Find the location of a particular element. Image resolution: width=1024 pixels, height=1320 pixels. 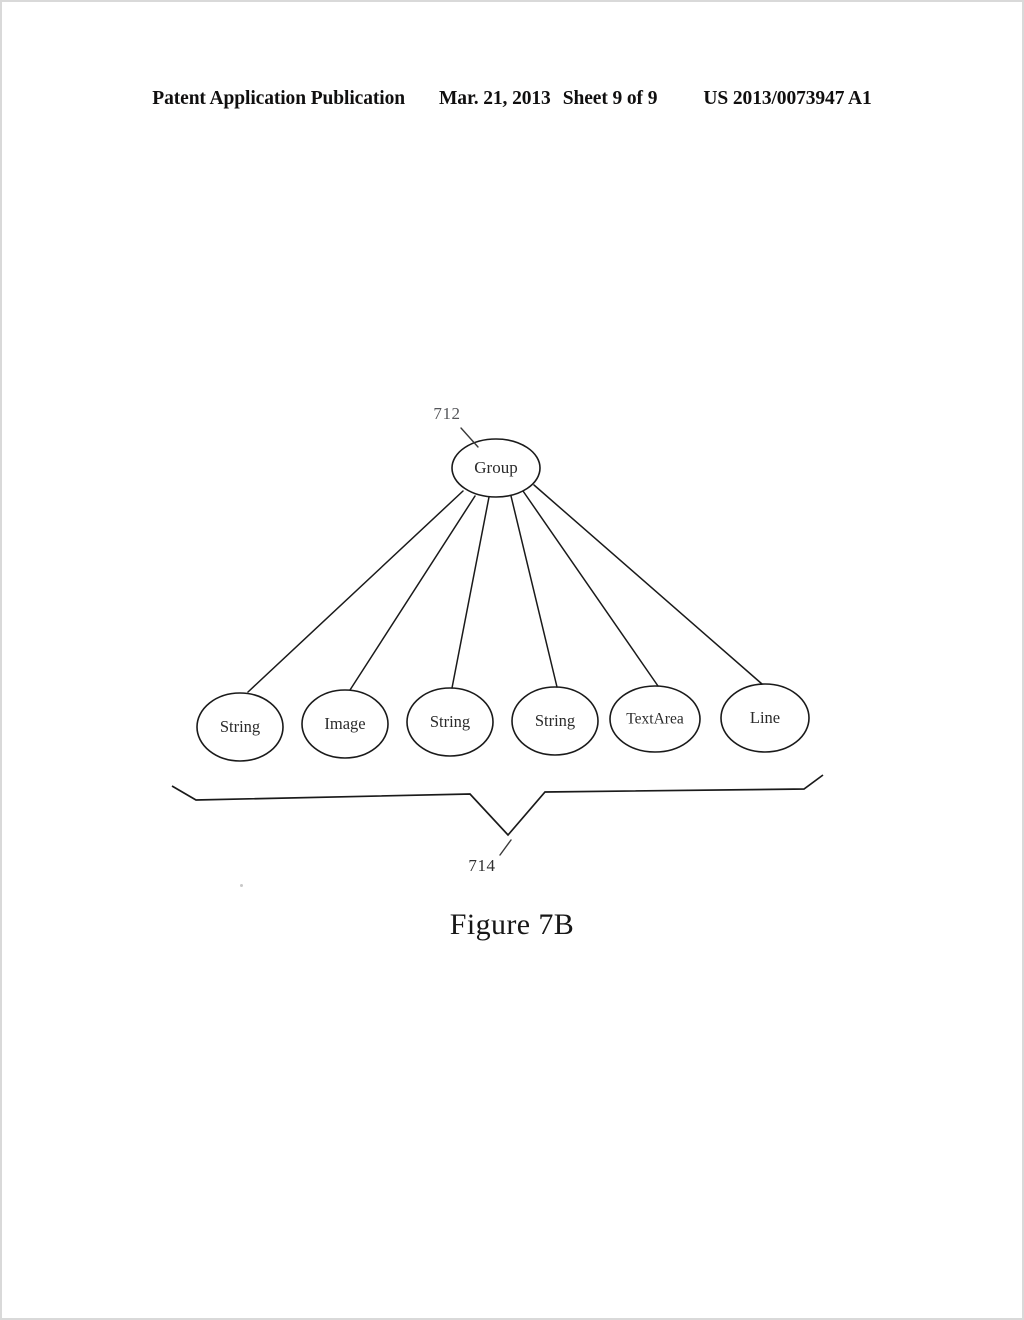

header-date: Mar. 21, 2013 is located at coordinates (494, 98).